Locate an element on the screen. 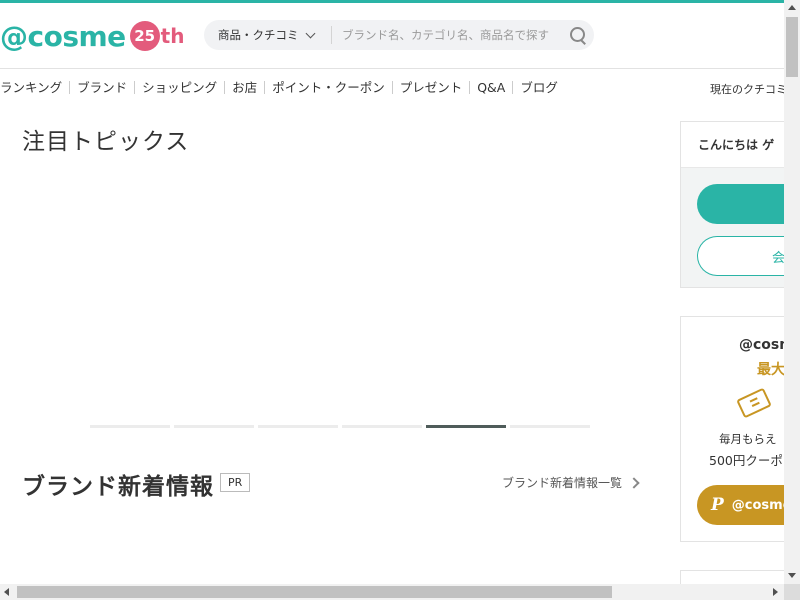 The image size is (800, 600). search-category-select: 商品・クチコミ is located at coordinates (268, 35).